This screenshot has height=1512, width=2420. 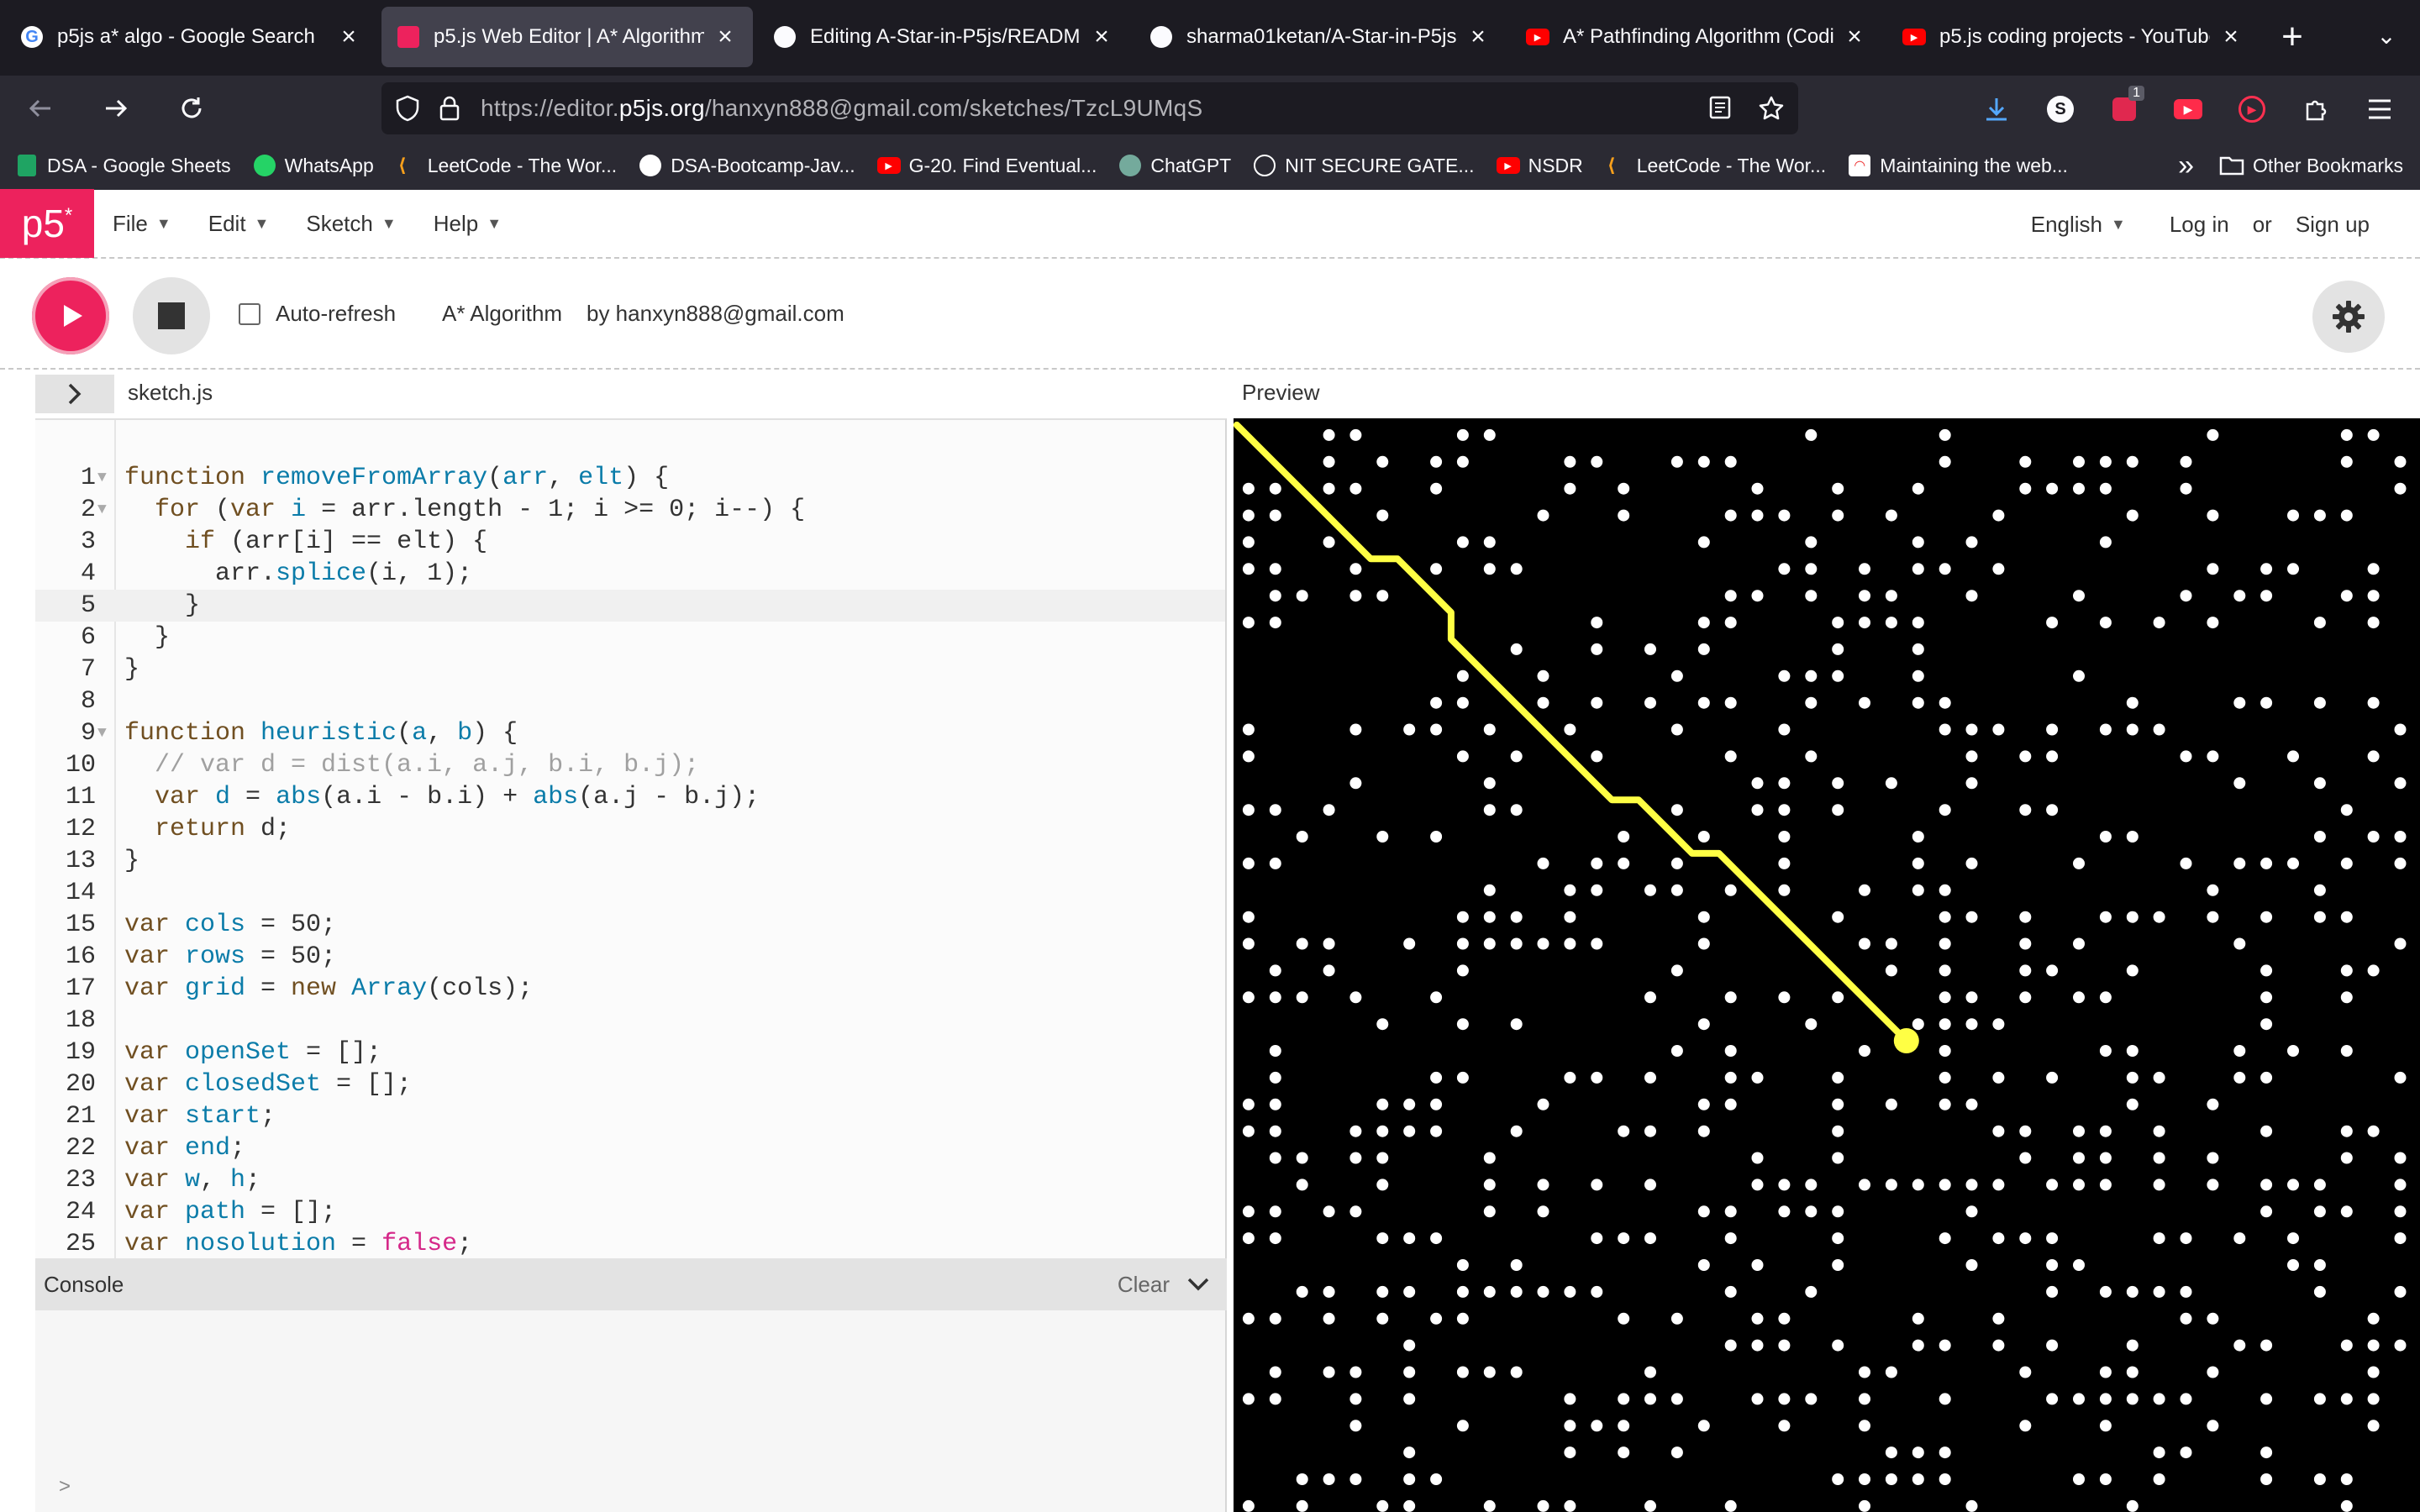 What do you see at coordinates (630, 1148) in the screenshot?
I see `code-line: 22 var end;` at bounding box center [630, 1148].